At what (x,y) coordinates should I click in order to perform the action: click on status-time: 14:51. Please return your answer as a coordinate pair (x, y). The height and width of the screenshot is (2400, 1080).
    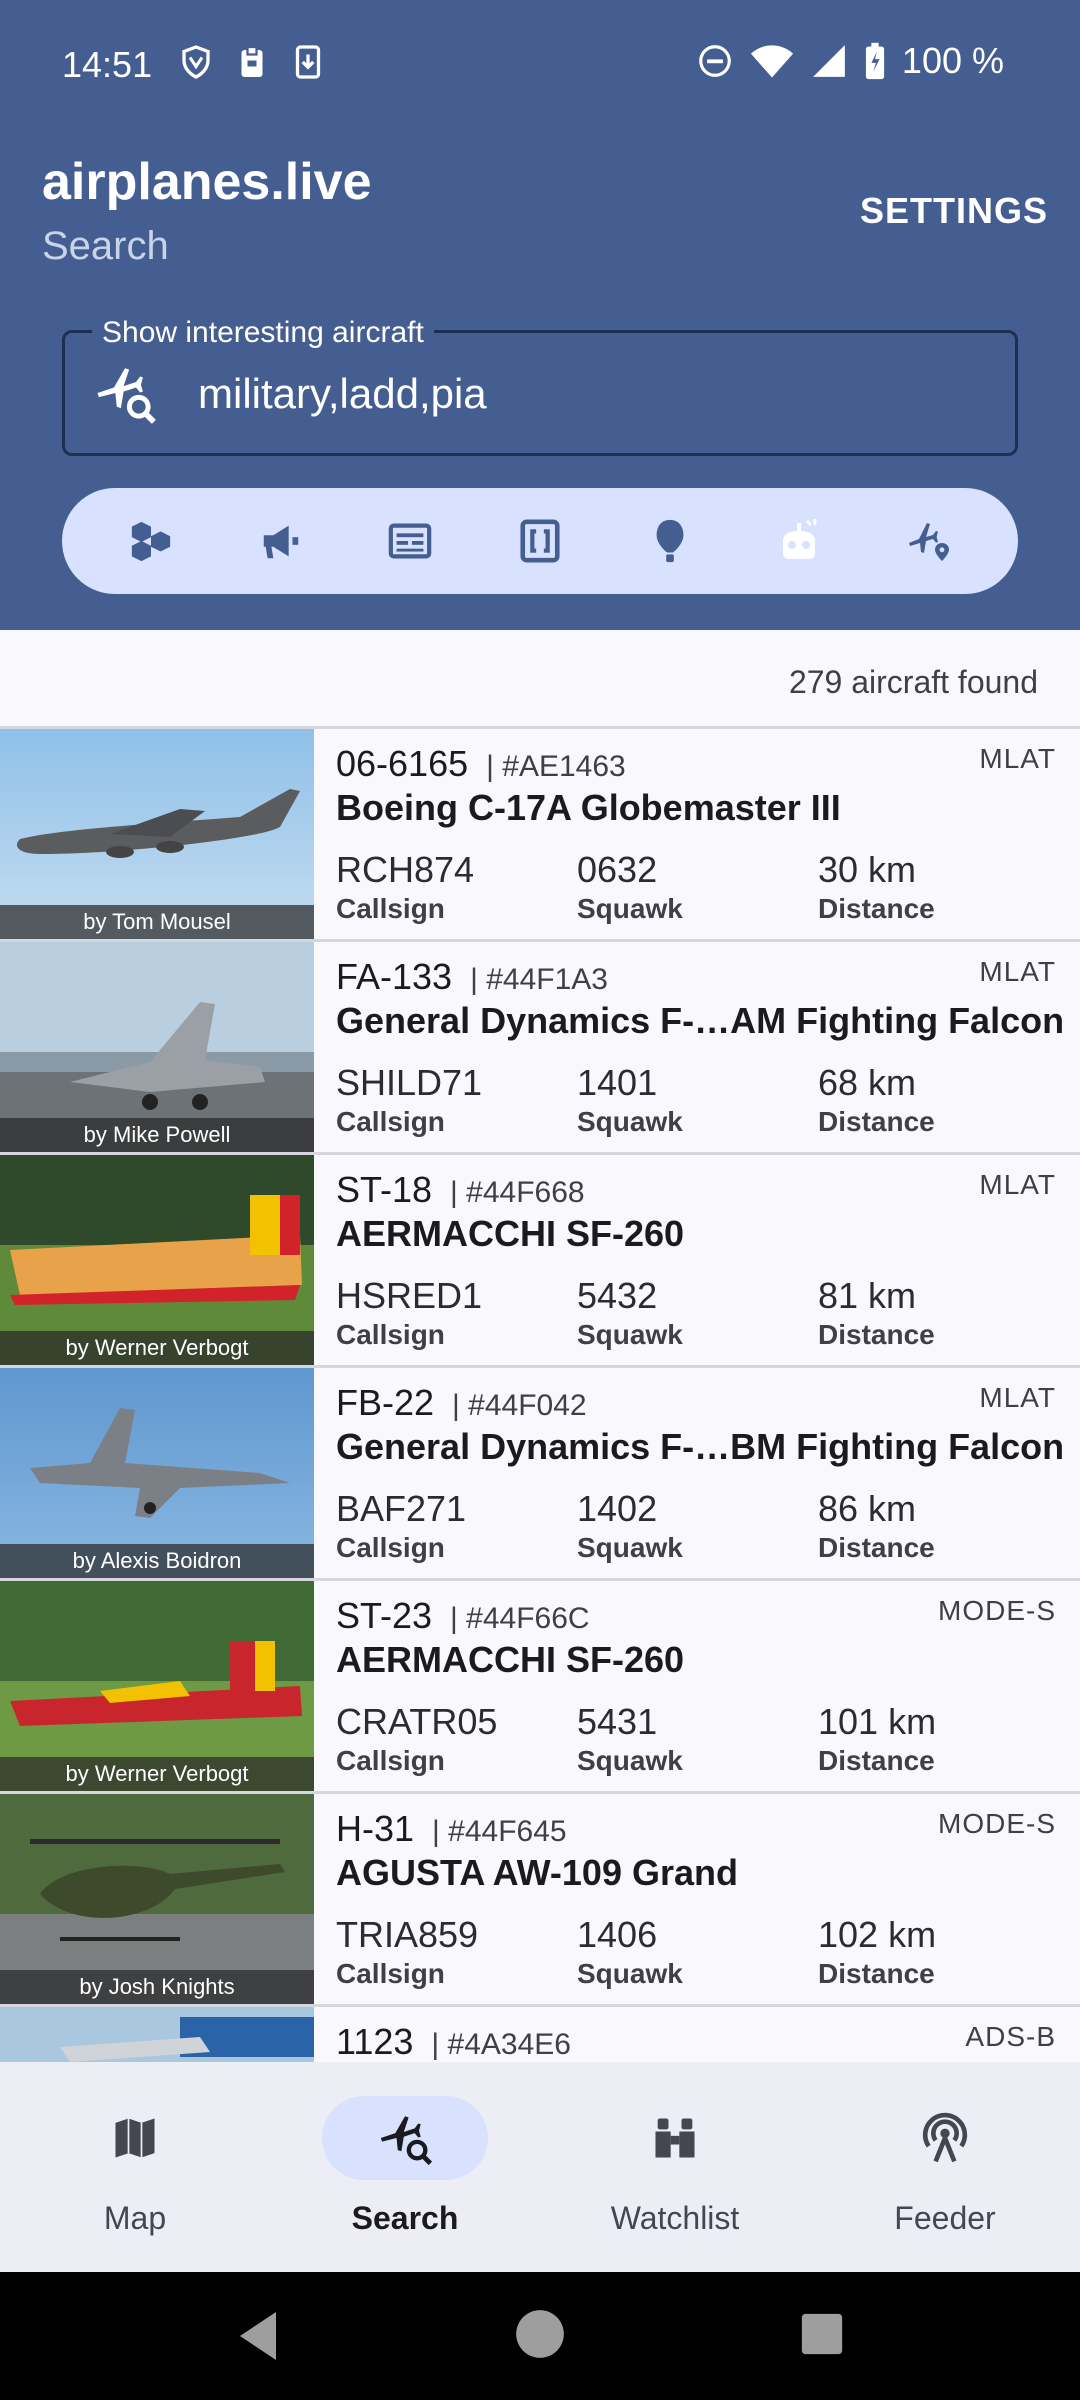
    Looking at the image, I should click on (107, 64).